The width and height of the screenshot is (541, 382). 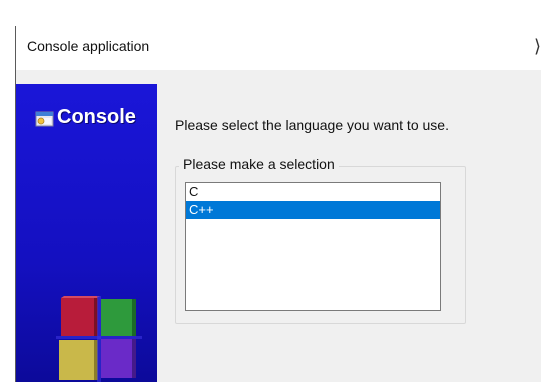 What do you see at coordinates (88, 46) in the screenshot?
I see `window-title: Console application` at bounding box center [88, 46].